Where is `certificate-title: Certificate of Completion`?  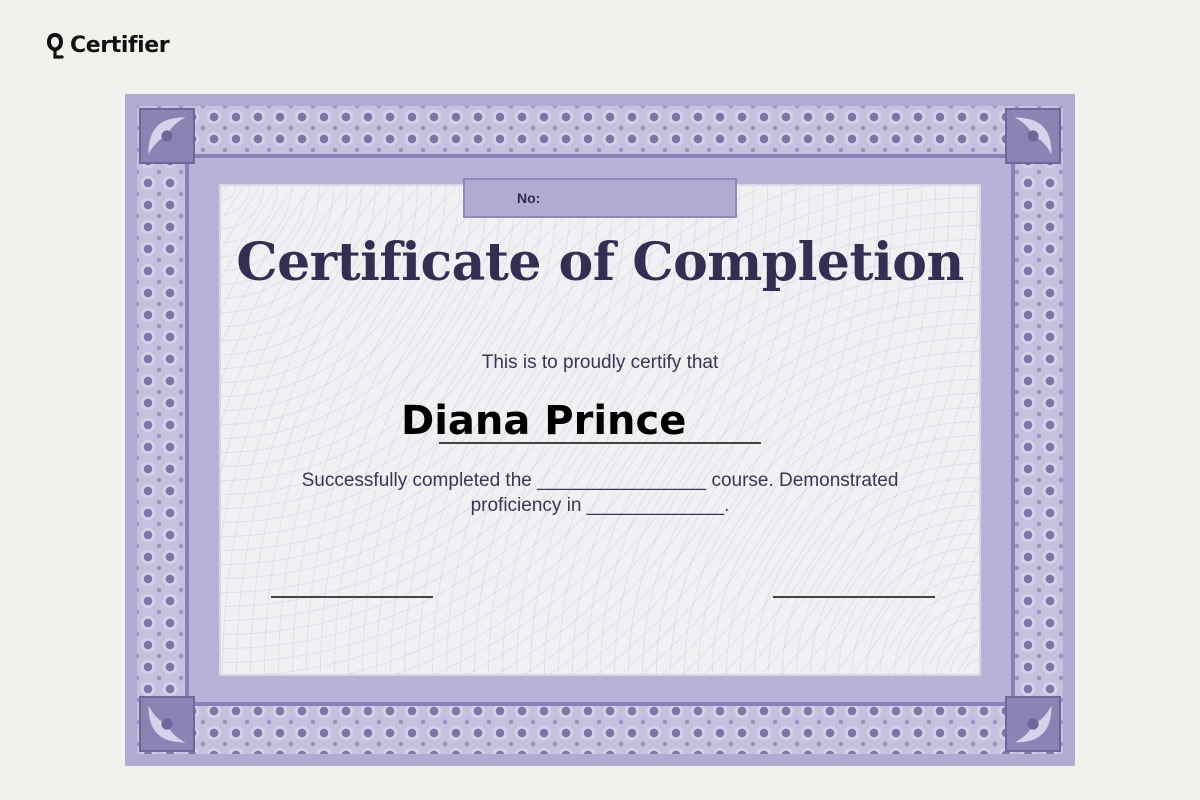
certificate-title: Certificate of Completion is located at coordinates (600, 262).